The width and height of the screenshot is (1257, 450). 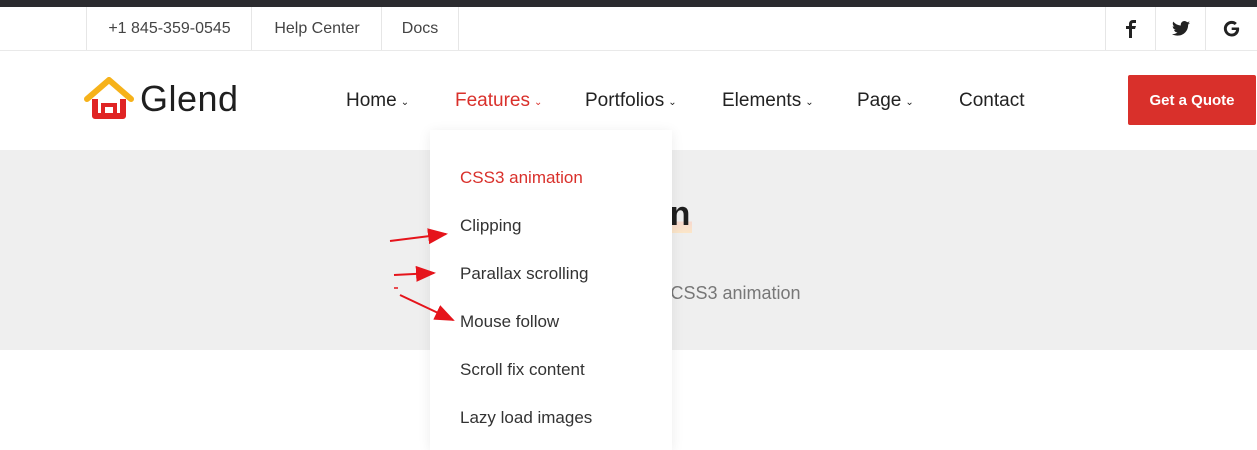 I want to click on annotation-arrows, so click(x=422, y=274).